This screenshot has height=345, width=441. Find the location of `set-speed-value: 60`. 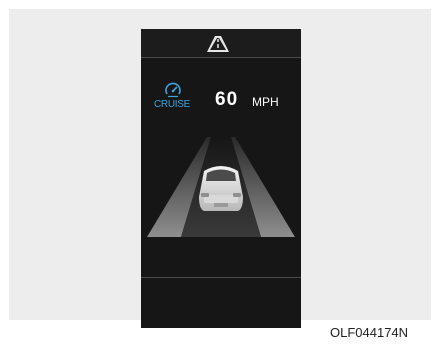

set-speed-value: 60 is located at coordinates (227, 99).